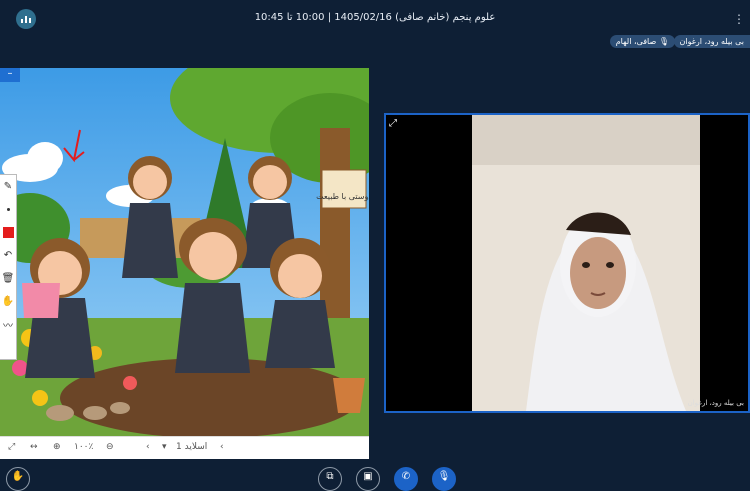  I want to click on participant-chip-student: بی بیله رود، ارغوان, so click(711, 41).